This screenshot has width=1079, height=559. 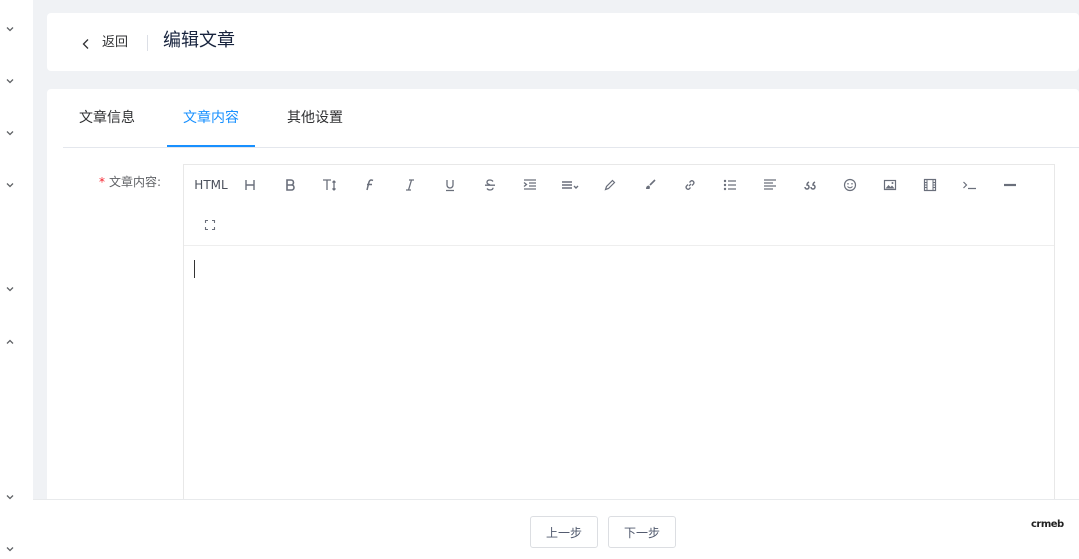 What do you see at coordinates (690, 185) in the screenshot?
I see `link-icon` at bounding box center [690, 185].